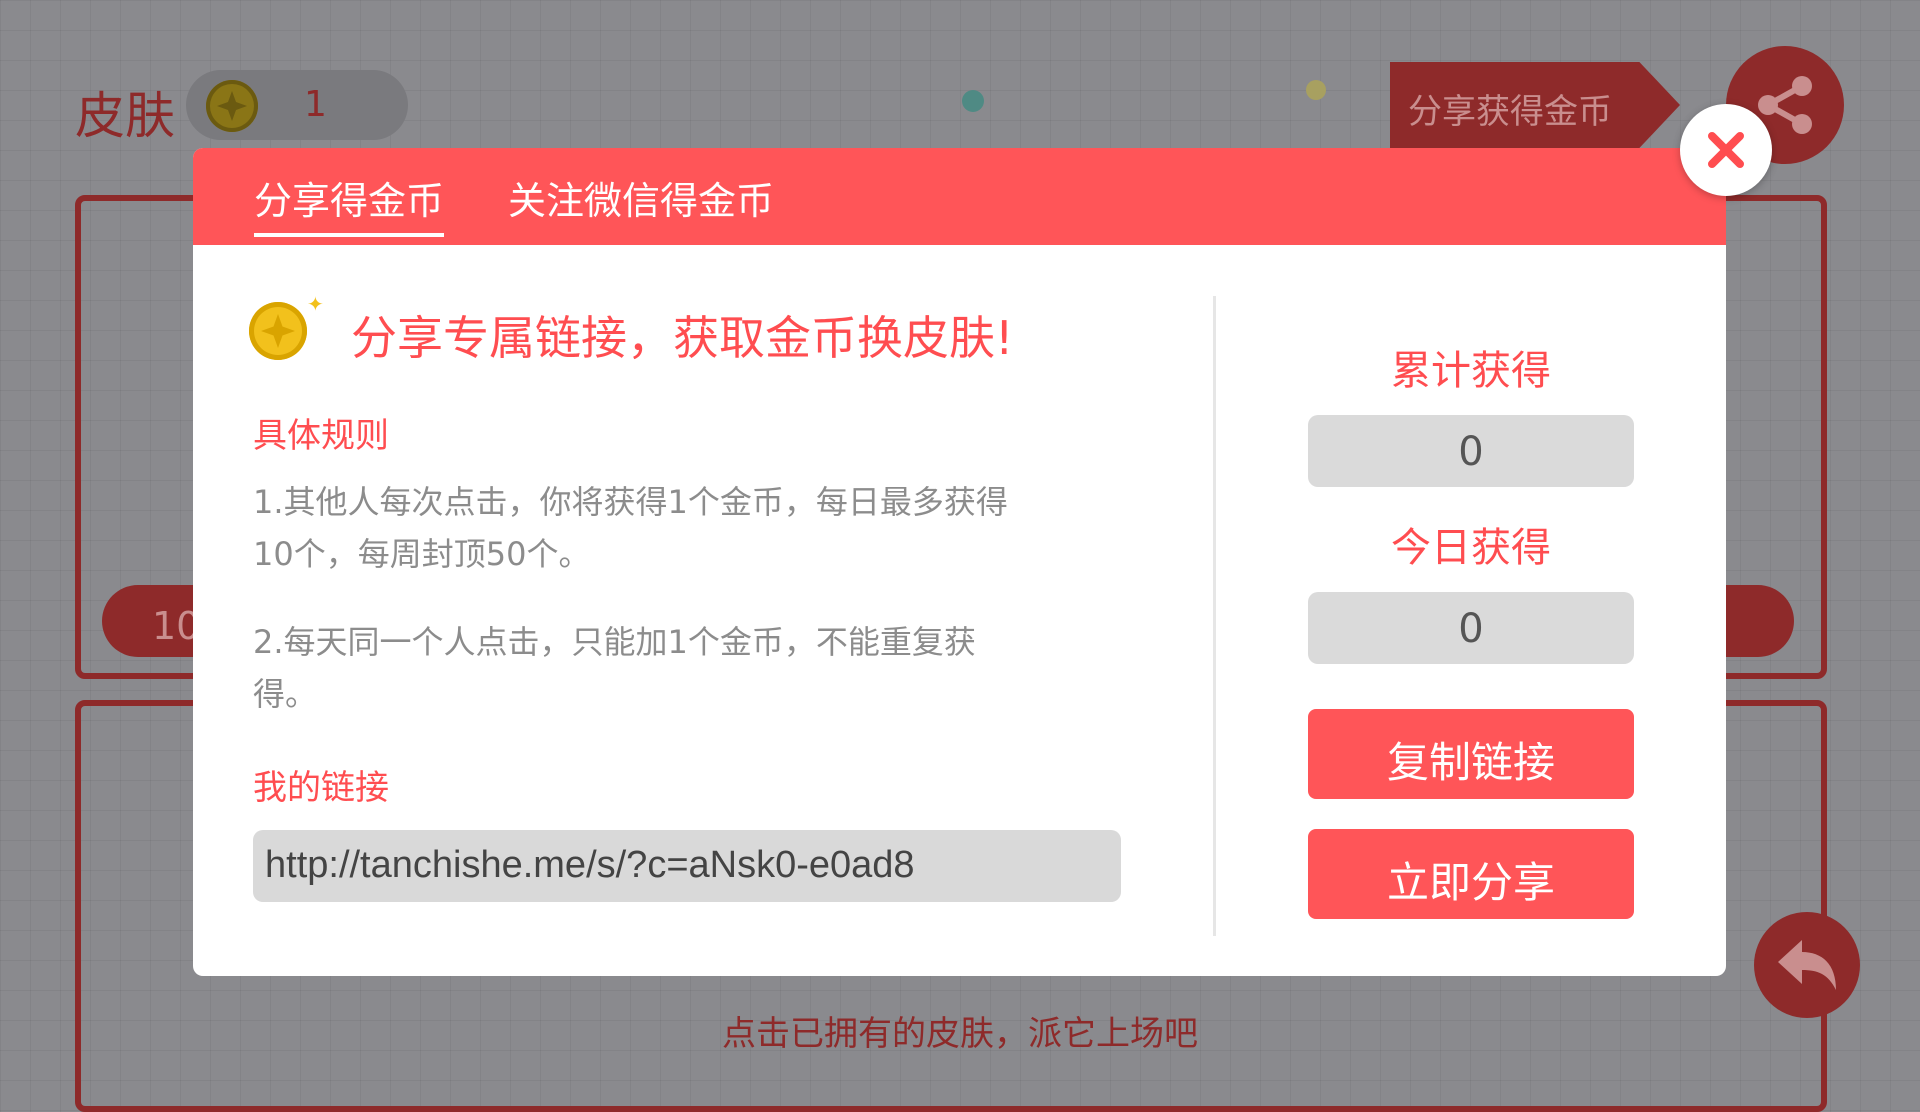  I want to click on divider, so click(1214, 616).